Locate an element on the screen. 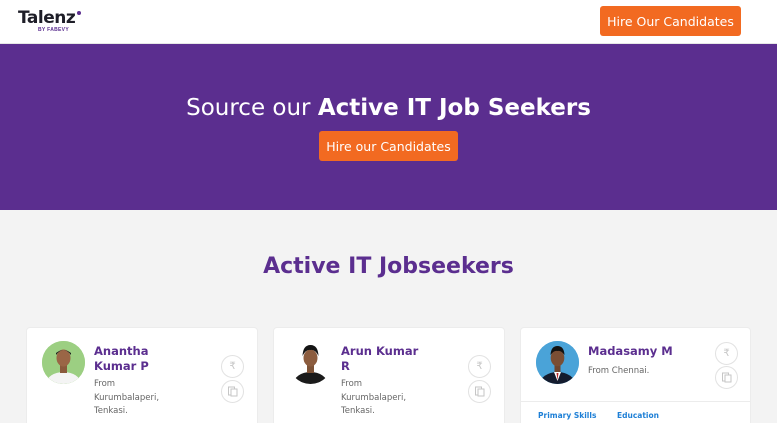 This screenshot has height=423, width=777. tab-primary-skills: Primary Skills is located at coordinates (567, 415).